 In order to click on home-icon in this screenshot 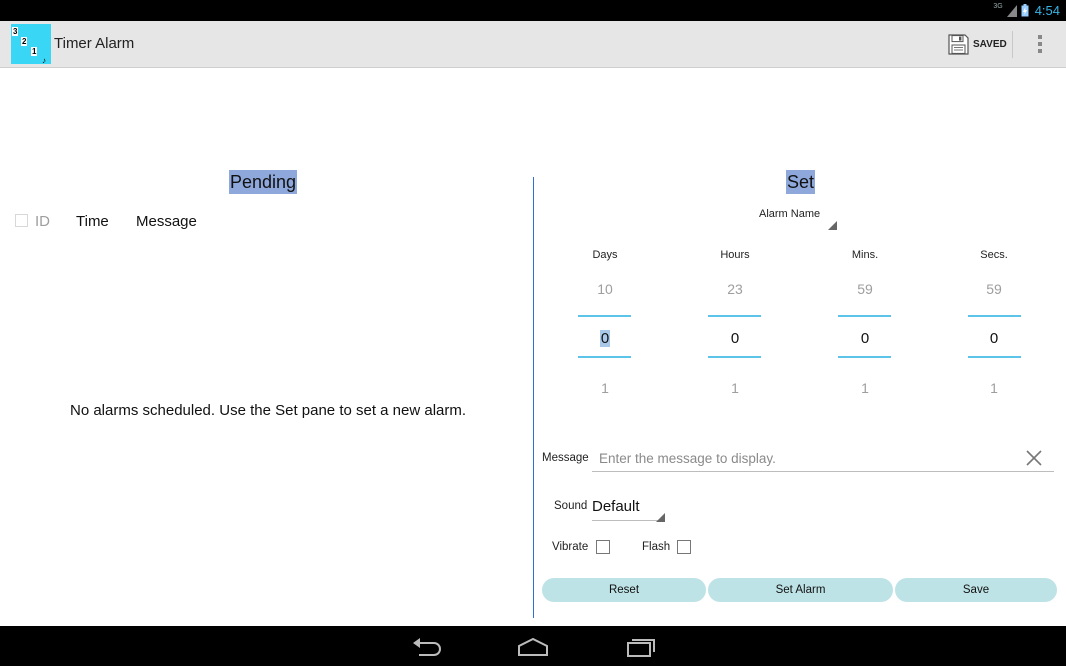, I will do `click(533, 647)`.